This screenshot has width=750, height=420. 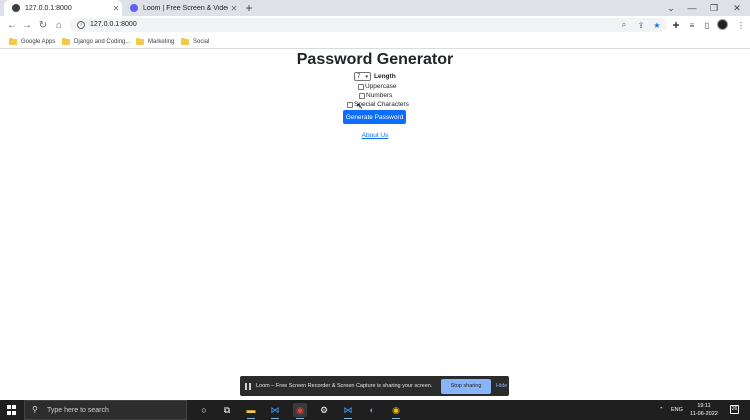 I want to click on back-button: ←, so click(x=12, y=25).